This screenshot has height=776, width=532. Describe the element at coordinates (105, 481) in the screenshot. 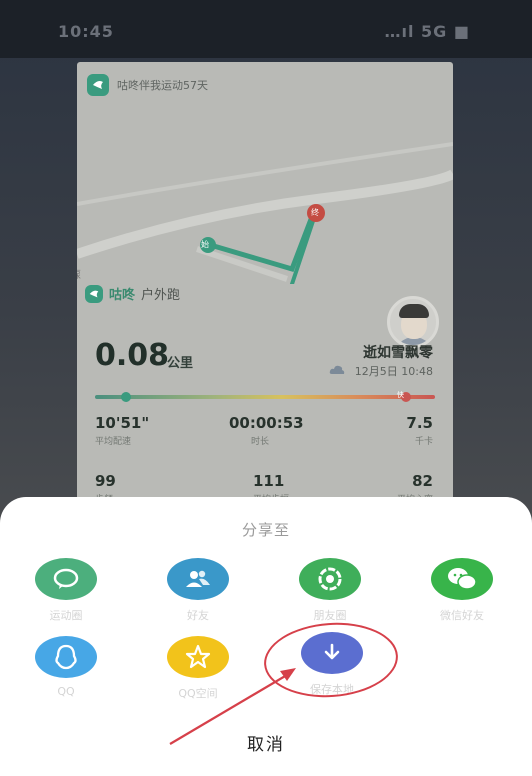

I see `stat-value: 99` at that location.